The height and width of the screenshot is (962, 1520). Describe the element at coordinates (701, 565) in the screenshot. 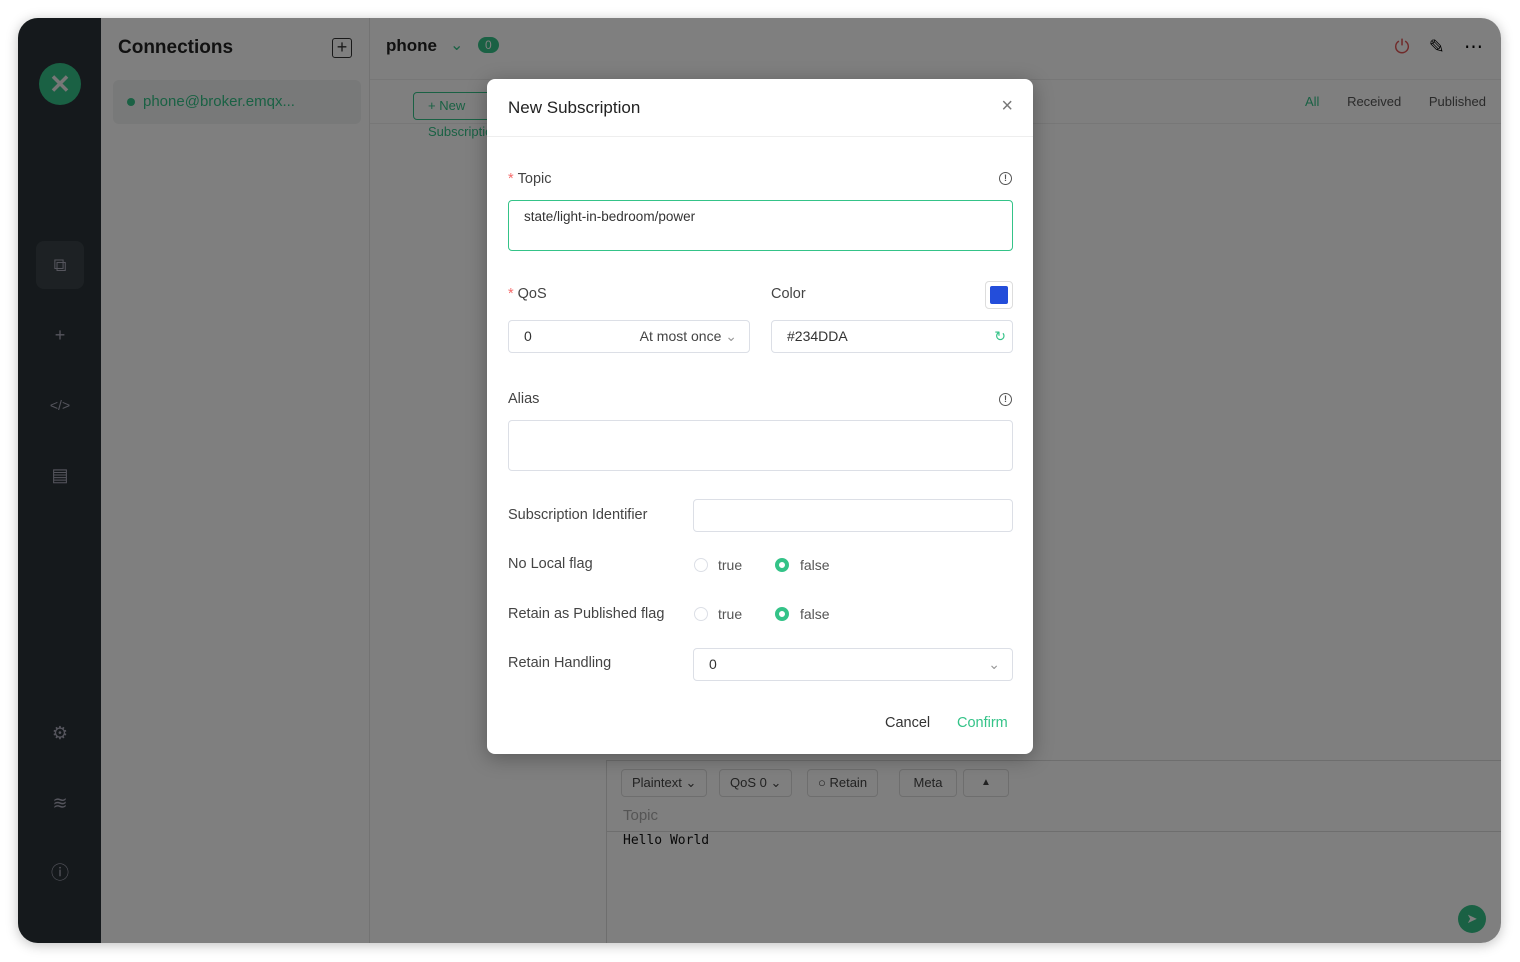

I see `no-local-true-radio` at that location.